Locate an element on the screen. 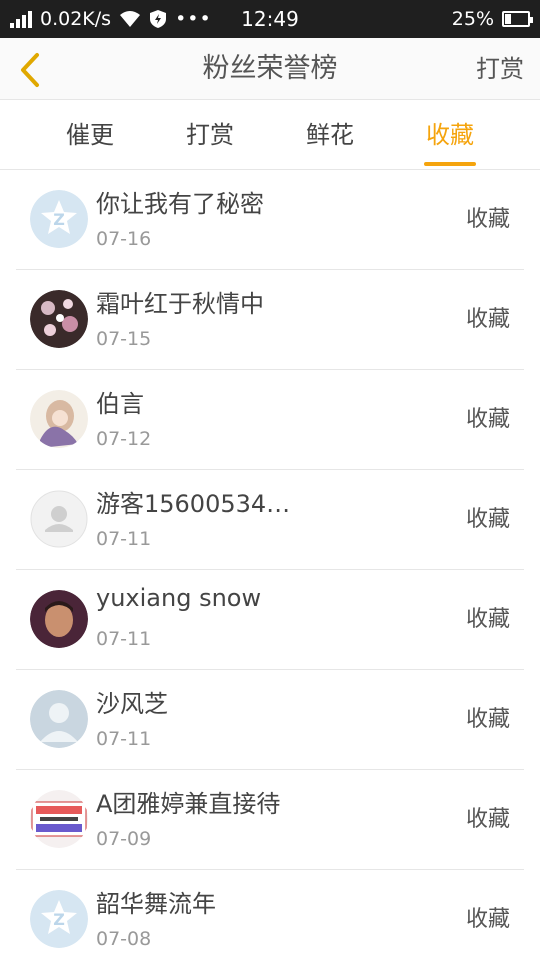 This screenshot has height=960, width=540. fan-name: 沙风芝 is located at coordinates (132, 704).